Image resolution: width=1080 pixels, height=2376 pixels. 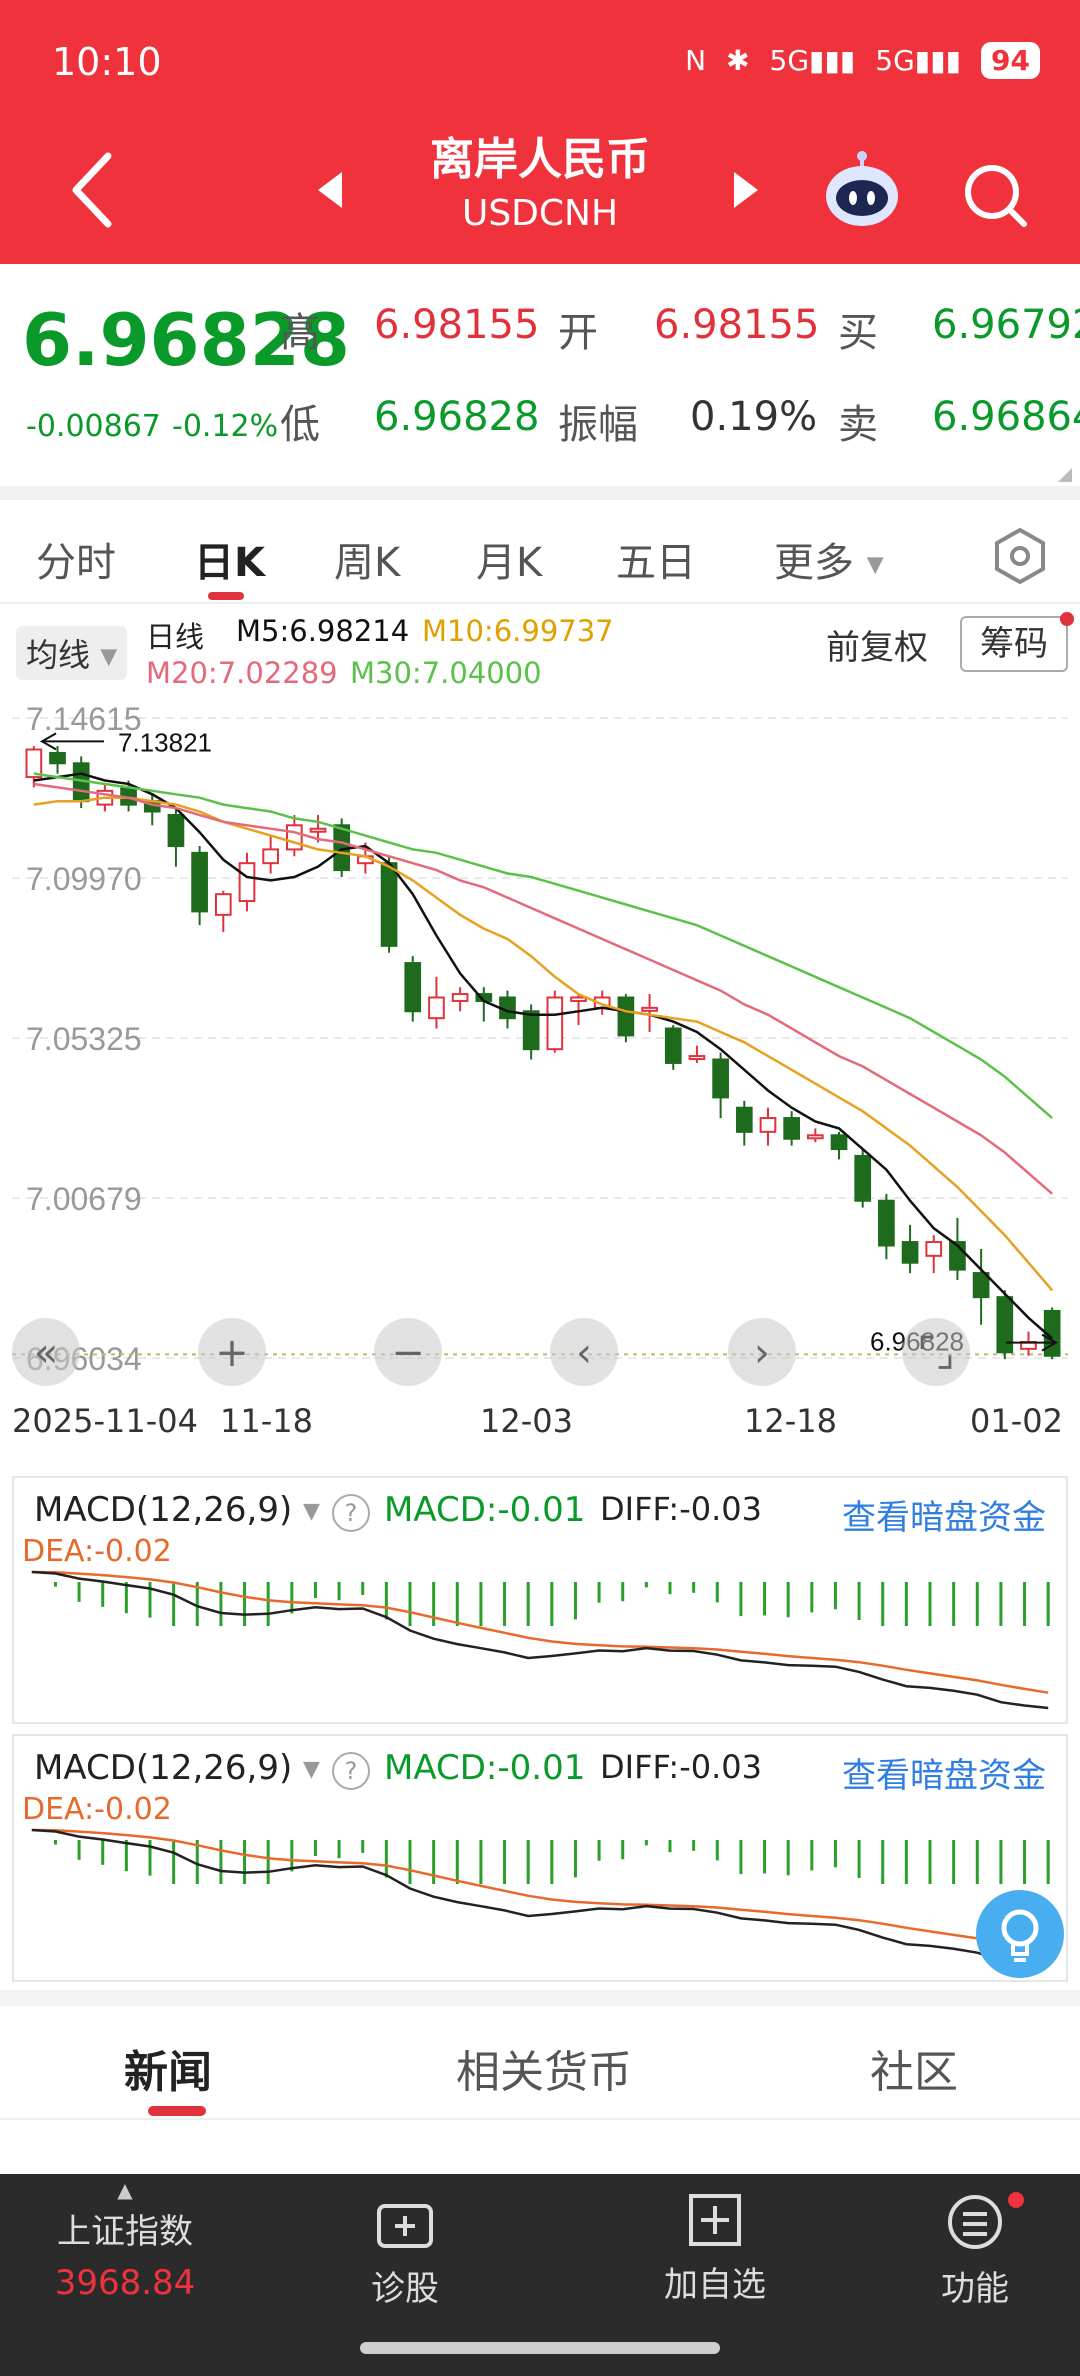 I want to click on function-button: 功能, so click(x=975, y=2251).